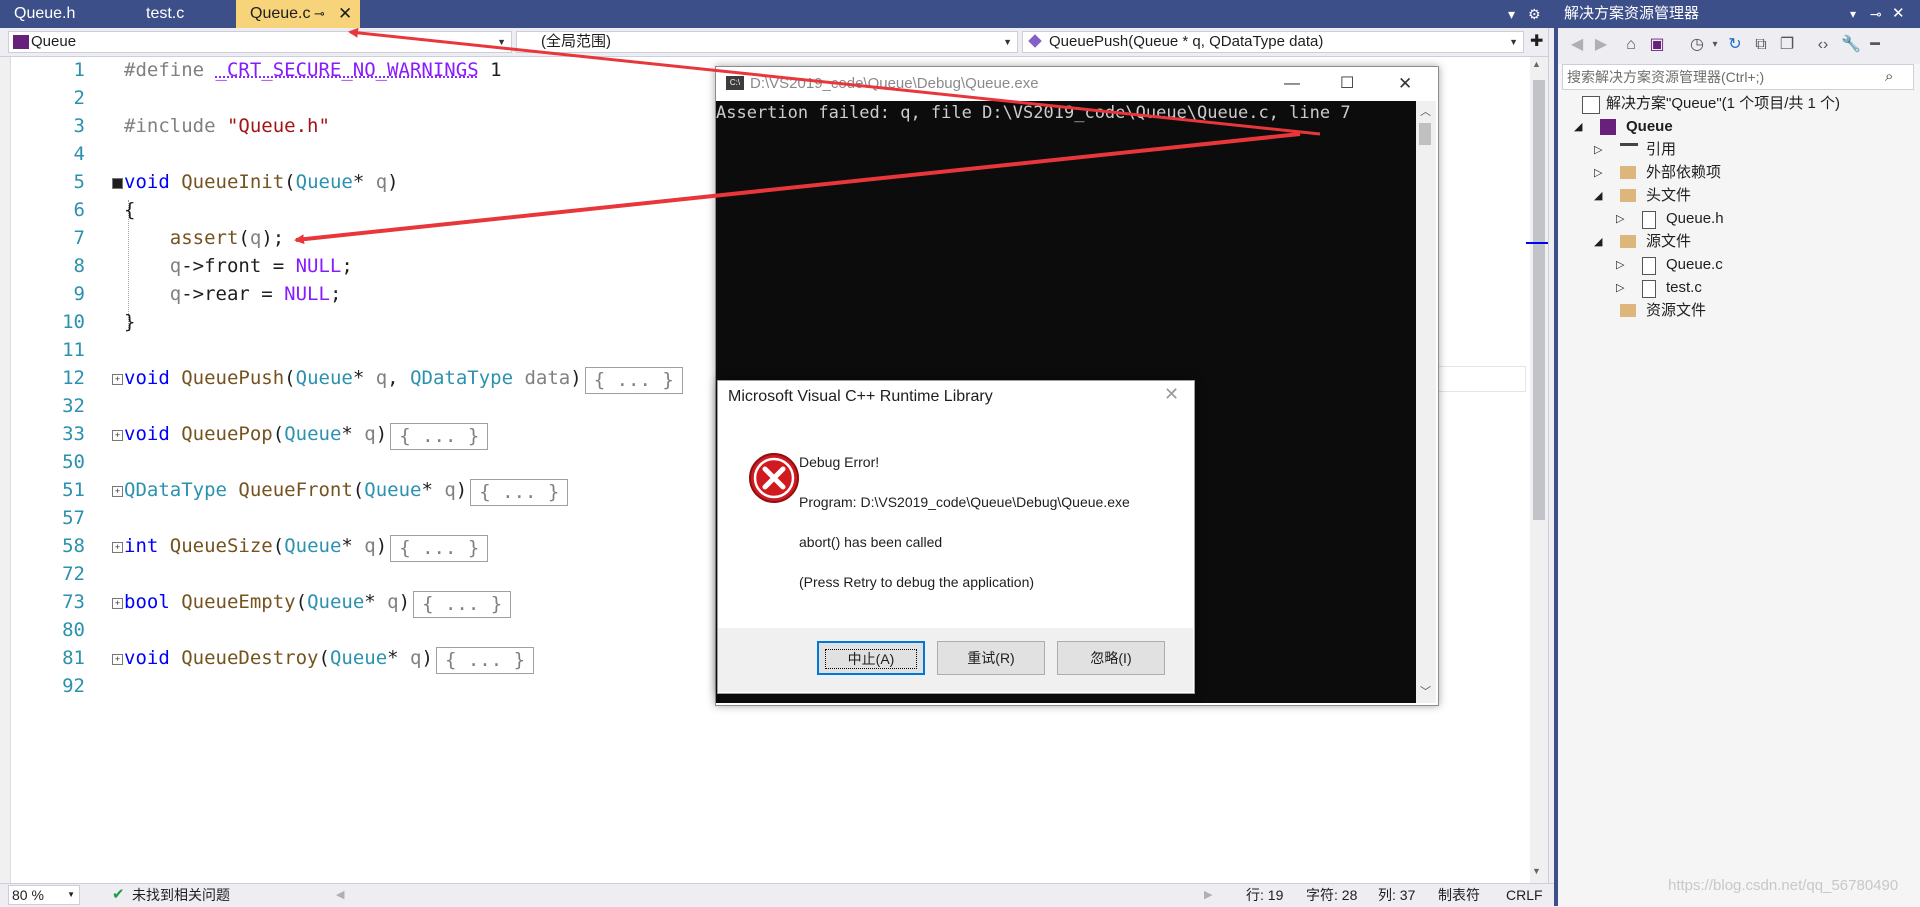 Image resolution: width=1920 pixels, height=907 pixels. Describe the element at coordinates (1635, 150) in the screenshot. I see `tree-item-references: ▷ 引用` at that location.